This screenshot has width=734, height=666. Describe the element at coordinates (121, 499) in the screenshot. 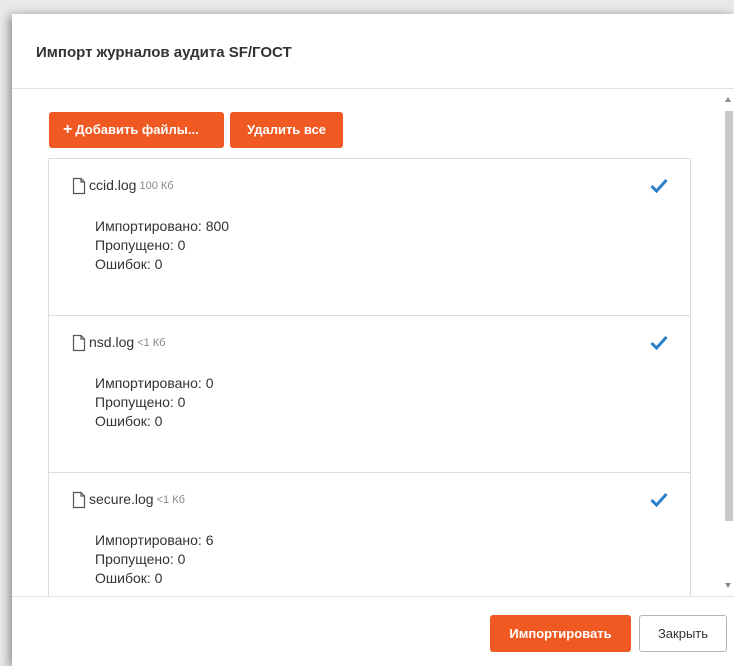

I see `file-name: secure.log` at that location.